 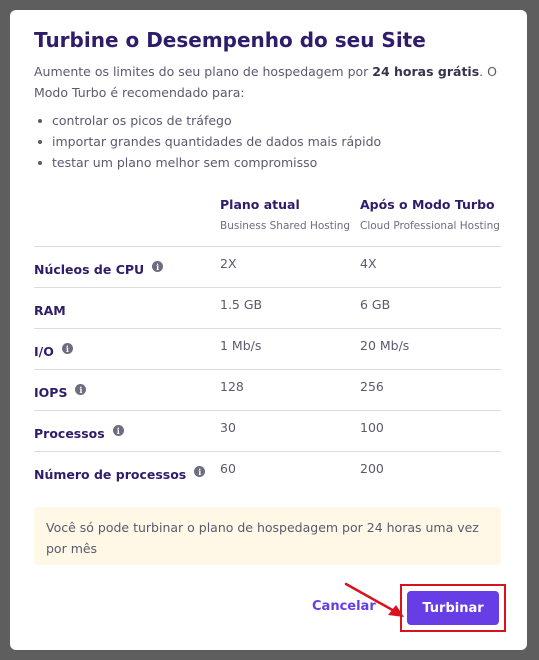 I want to click on turbo-button: Turbinar, so click(x=453, y=608).